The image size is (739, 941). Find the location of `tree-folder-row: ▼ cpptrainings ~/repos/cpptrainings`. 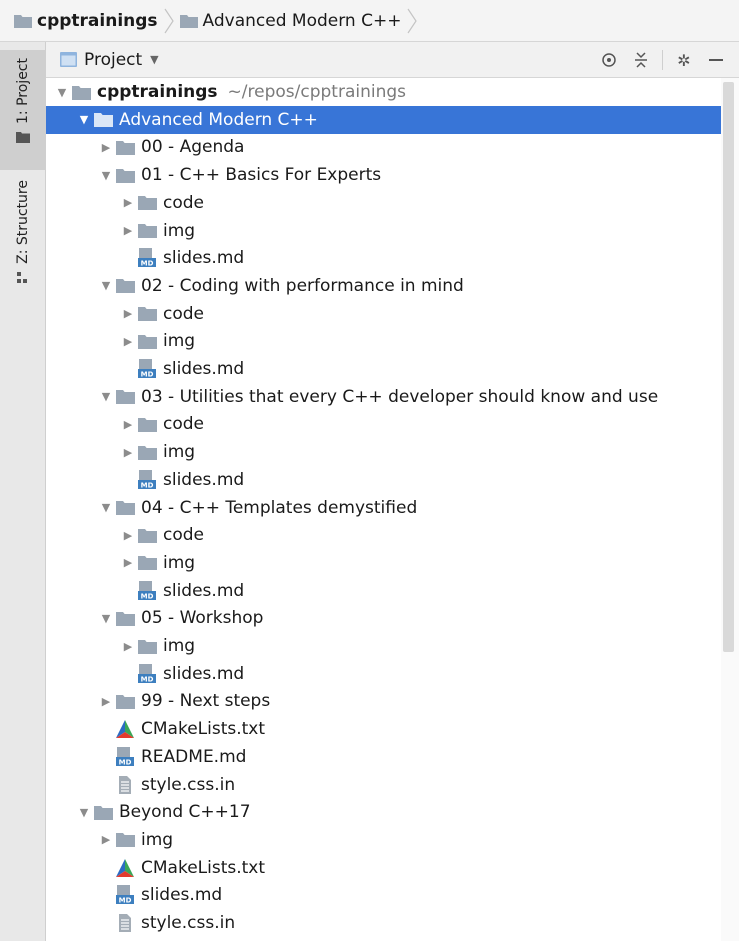

tree-folder-row: ▼ cpptrainings ~/repos/cpptrainings is located at coordinates (383, 92).